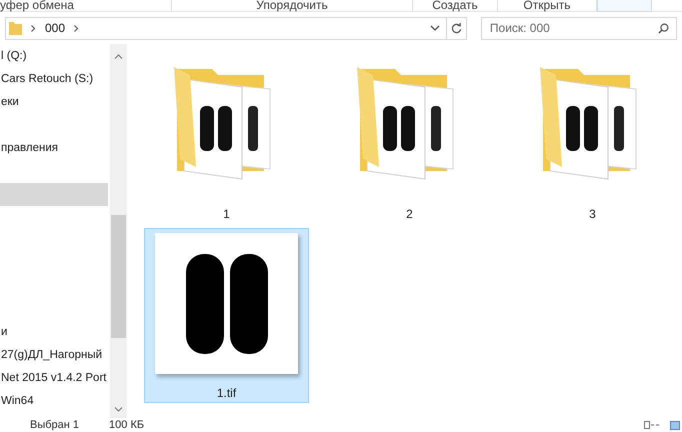 The height and width of the screenshot is (432, 682). I want to click on scroll-down-icon, so click(118, 409).